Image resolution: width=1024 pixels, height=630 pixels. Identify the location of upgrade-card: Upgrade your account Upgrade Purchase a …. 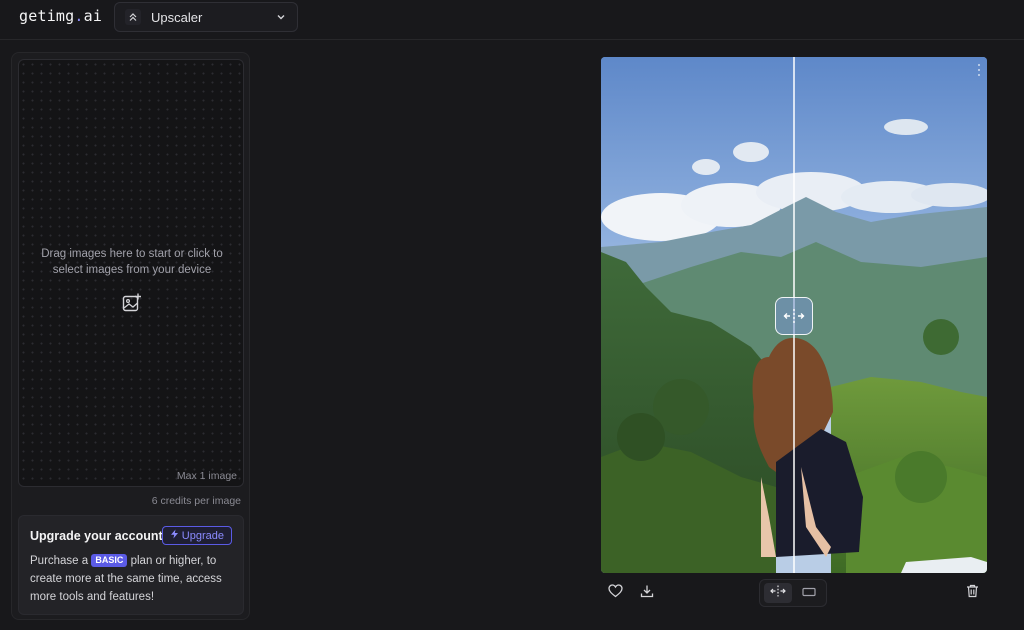
(131, 565).